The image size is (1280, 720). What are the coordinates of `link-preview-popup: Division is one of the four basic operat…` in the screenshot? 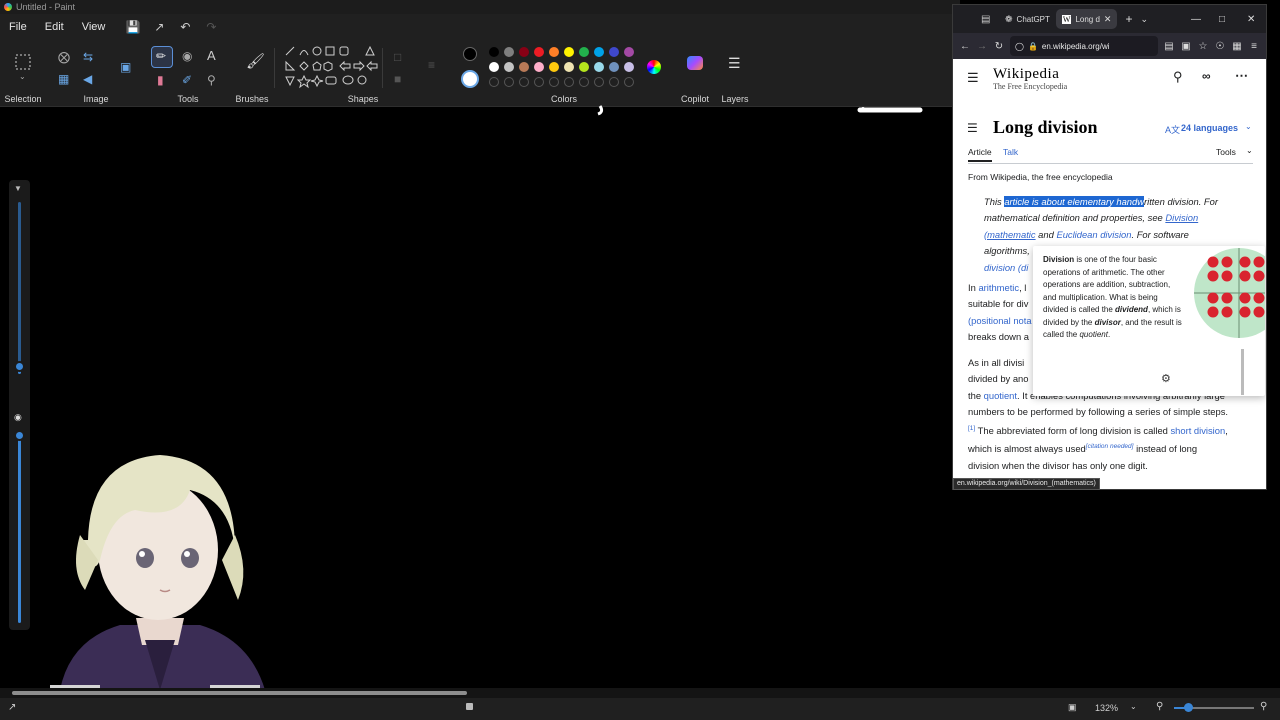 It's located at (1149, 321).